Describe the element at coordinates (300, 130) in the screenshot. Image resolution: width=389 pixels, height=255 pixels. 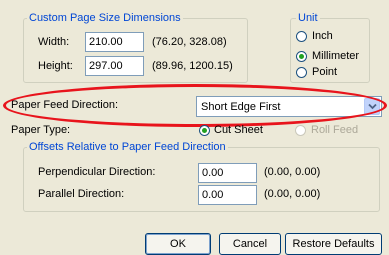
I see `roll-feed-radio` at that location.